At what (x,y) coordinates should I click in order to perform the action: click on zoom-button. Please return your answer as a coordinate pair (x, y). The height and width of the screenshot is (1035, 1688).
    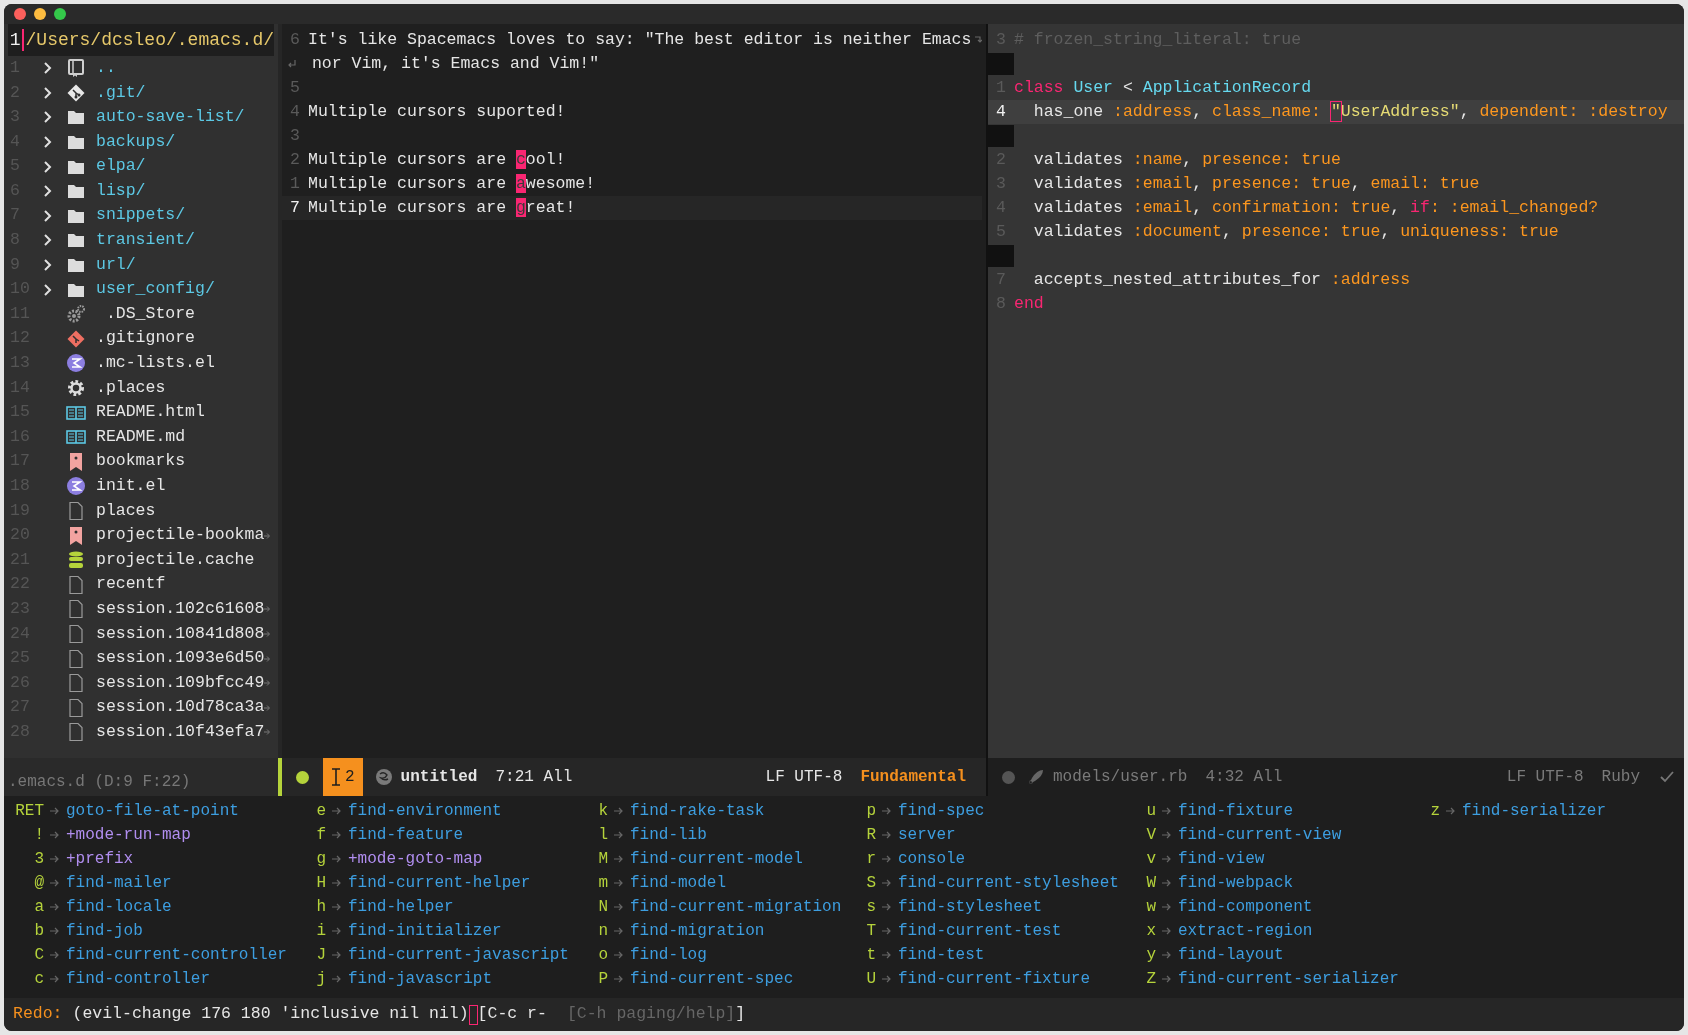
    Looking at the image, I should click on (60, 14).